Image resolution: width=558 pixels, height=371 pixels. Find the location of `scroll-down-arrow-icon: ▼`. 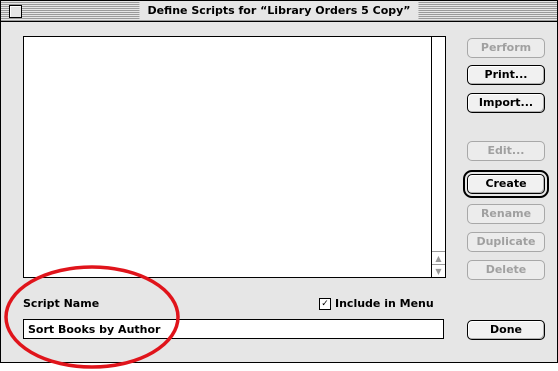

scroll-down-arrow-icon: ▼ is located at coordinates (438, 270).